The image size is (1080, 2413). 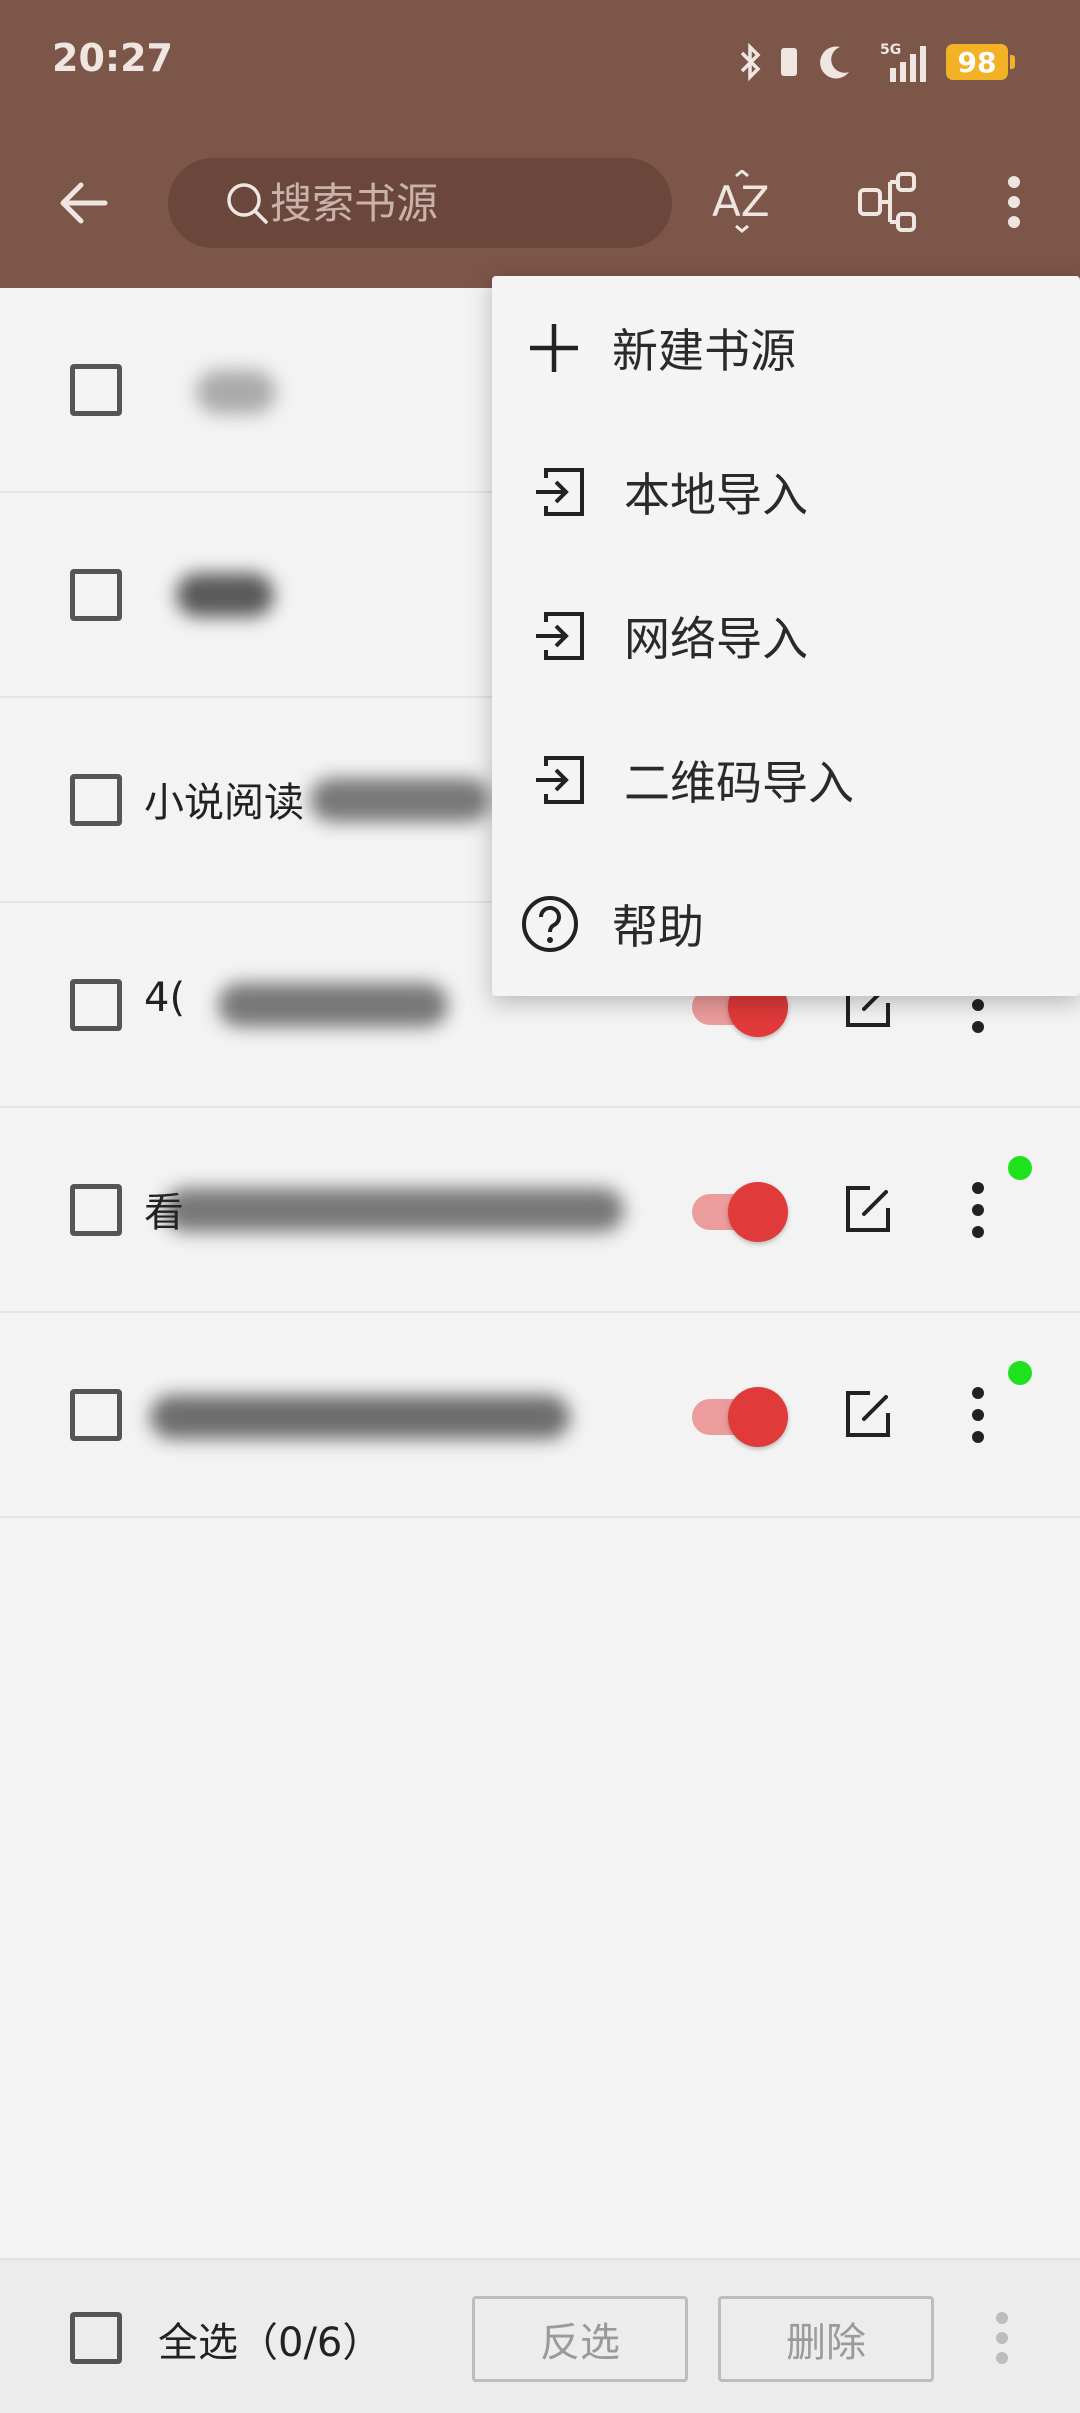 I want to click on bottom-action-bar: 全选（0/6） 反选 删除, so click(x=540, y=2335).